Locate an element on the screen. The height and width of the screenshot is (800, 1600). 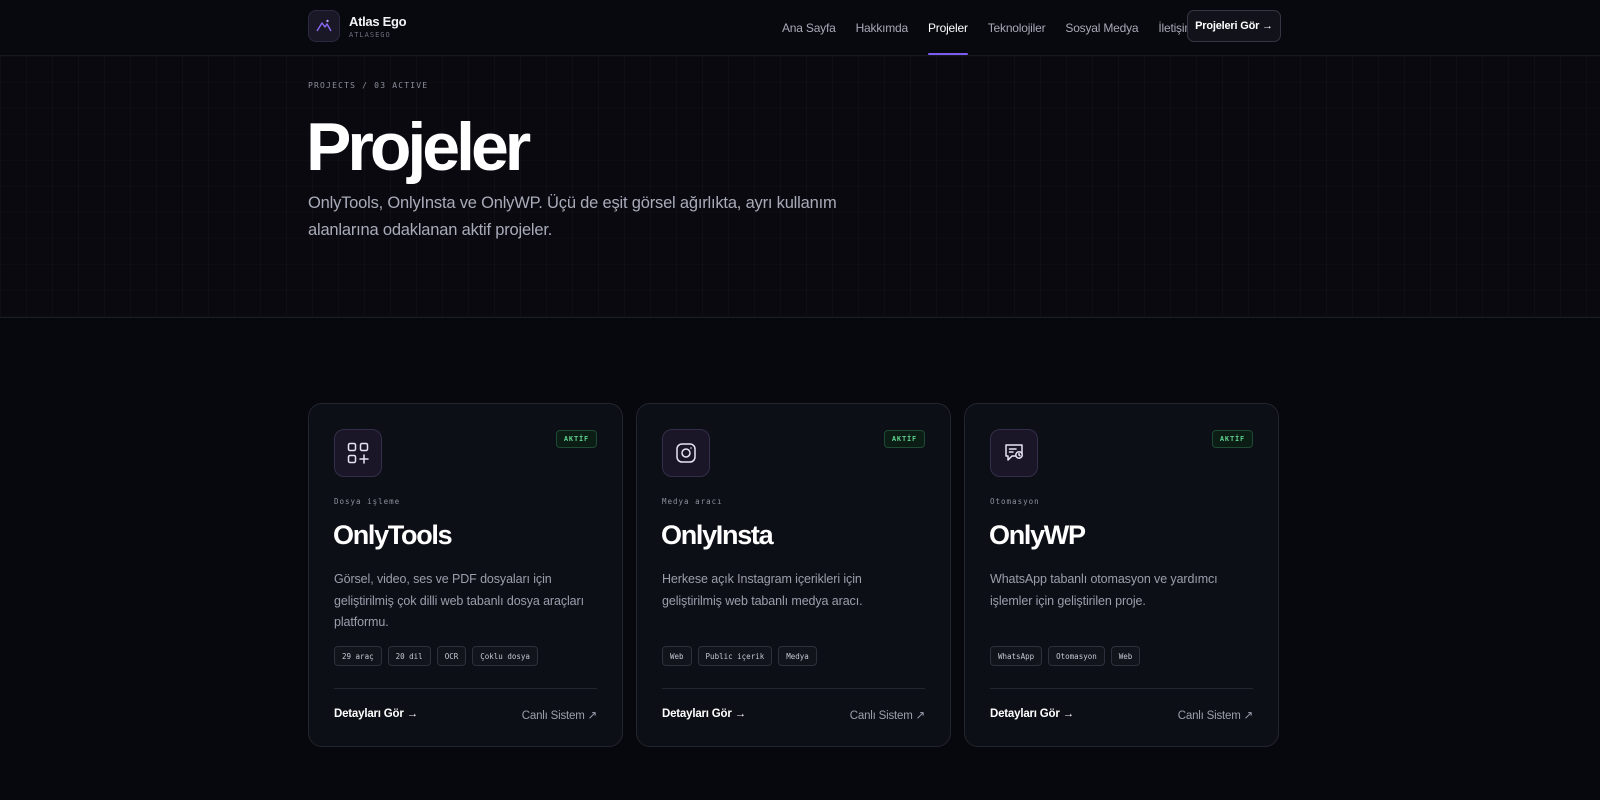
chat-automation-icon is located at coordinates (1014, 453).